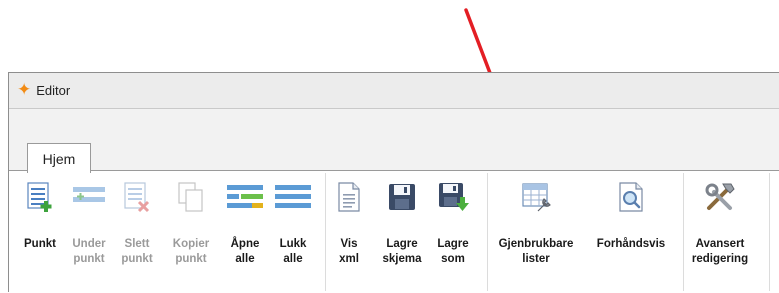  Describe the element at coordinates (40, 197) in the screenshot. I see `add-item-icon` at that location.